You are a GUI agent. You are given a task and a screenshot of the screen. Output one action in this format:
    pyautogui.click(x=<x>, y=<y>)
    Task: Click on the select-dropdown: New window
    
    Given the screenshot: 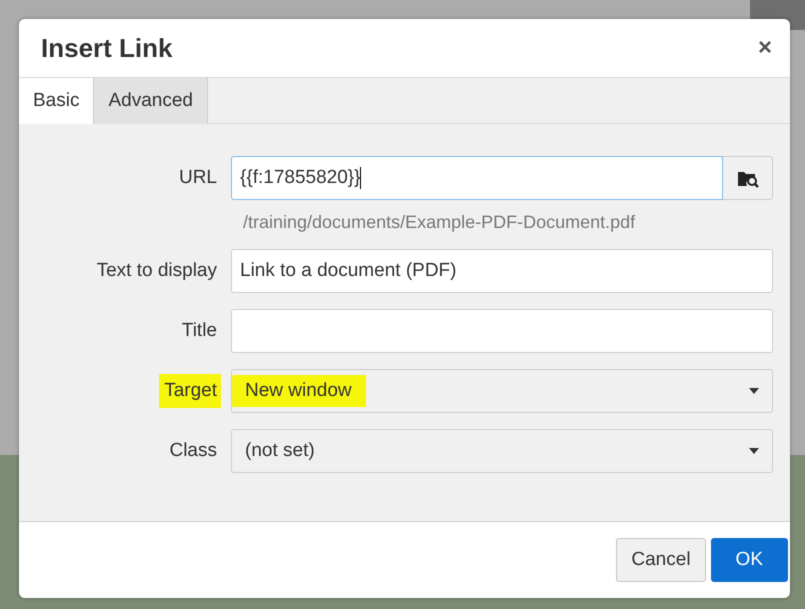 What is the action you would take?
    pyautogui.click(x=502, y=391)
    